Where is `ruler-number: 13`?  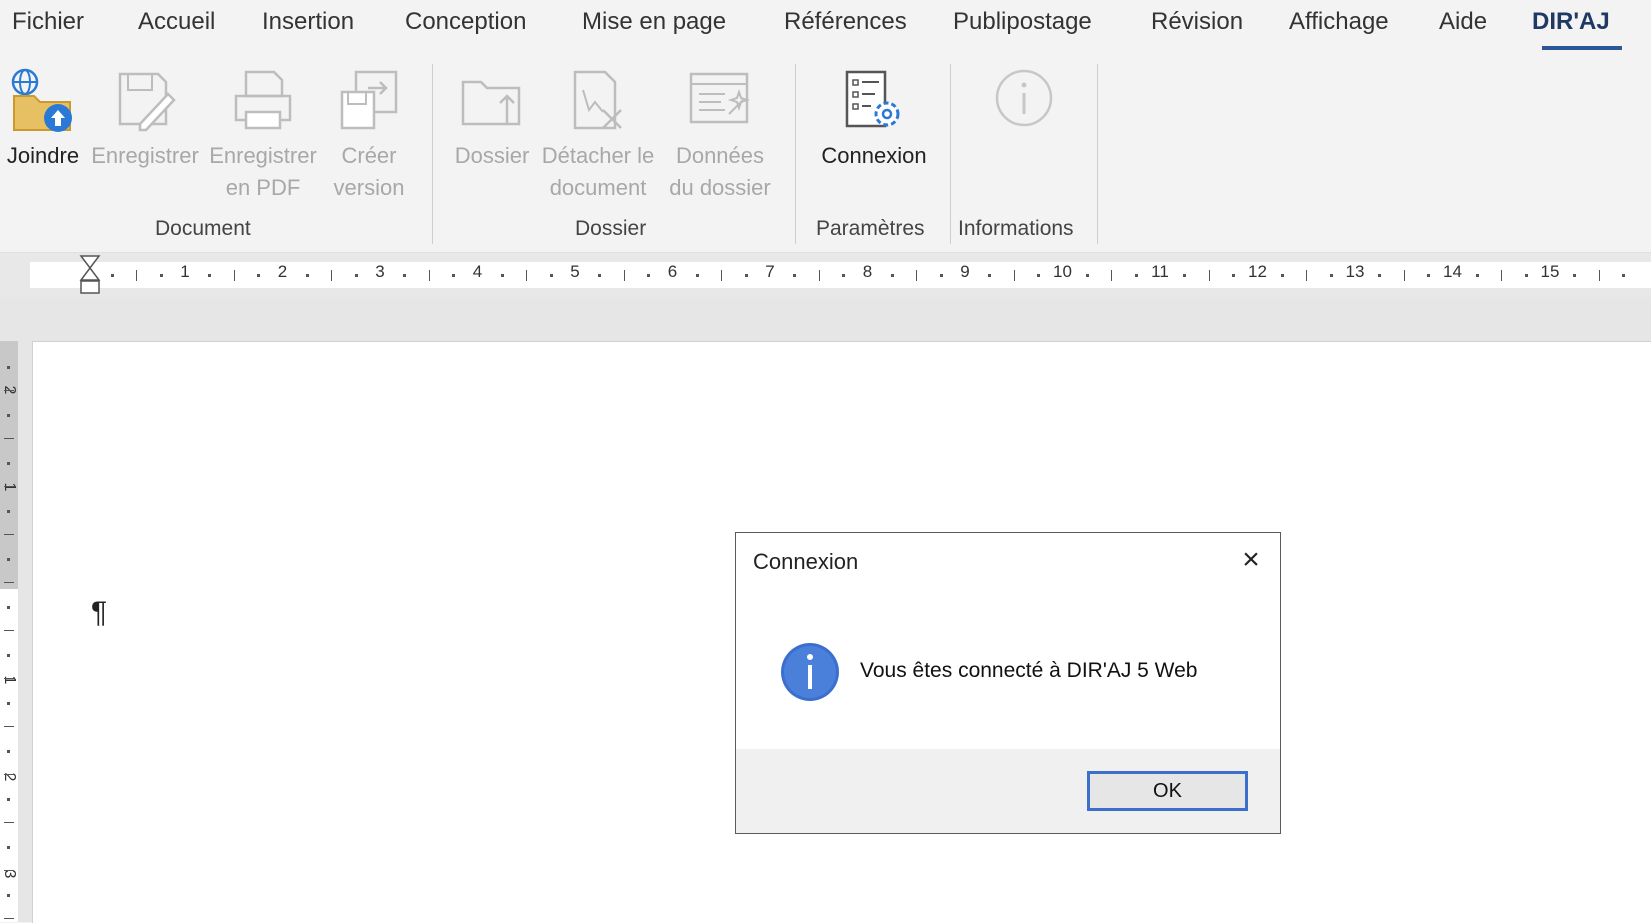
ruler-number: 13 is located at coordinates (1355, 271).